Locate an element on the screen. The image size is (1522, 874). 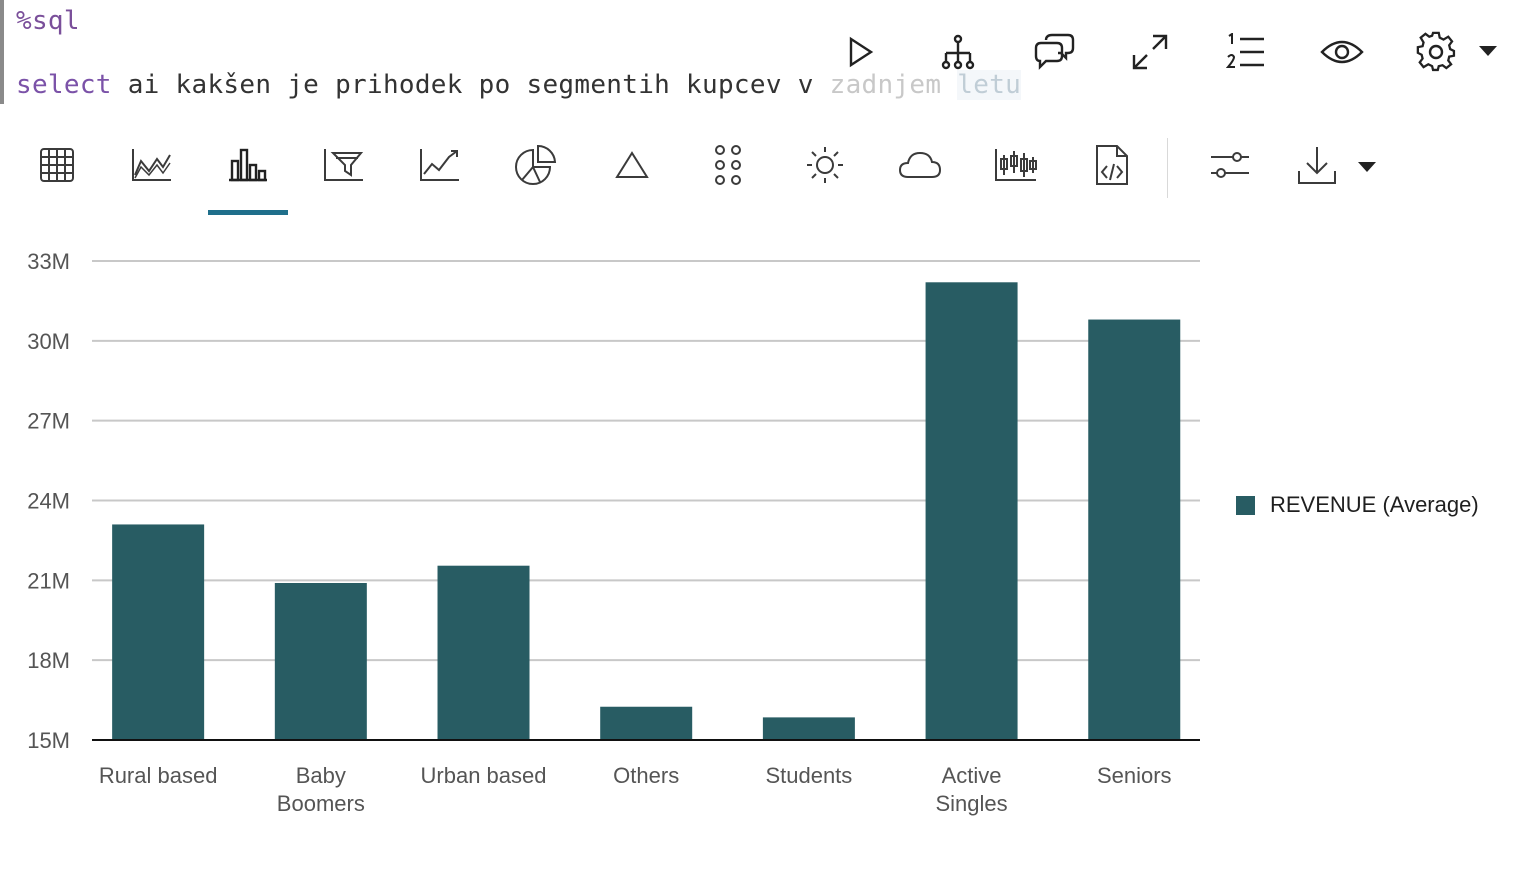
y-tick-label: 18M is located at coordinates (48, 660).